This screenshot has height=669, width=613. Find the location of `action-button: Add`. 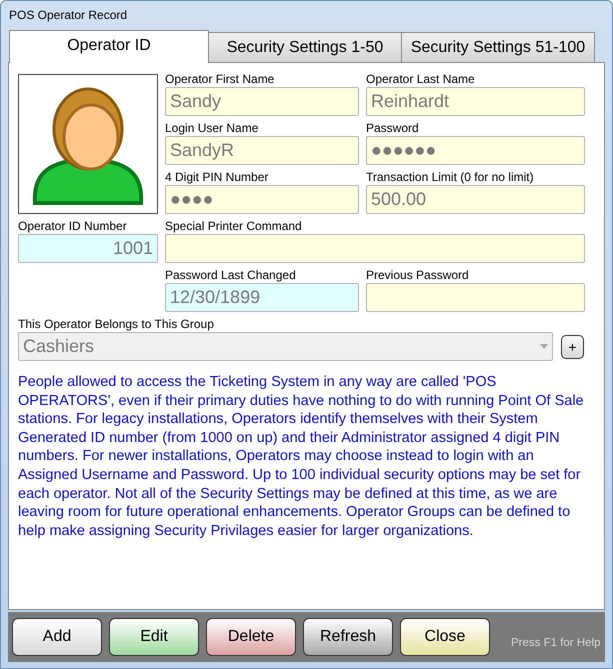

action-button: Add is located at coordinates (57, 637).